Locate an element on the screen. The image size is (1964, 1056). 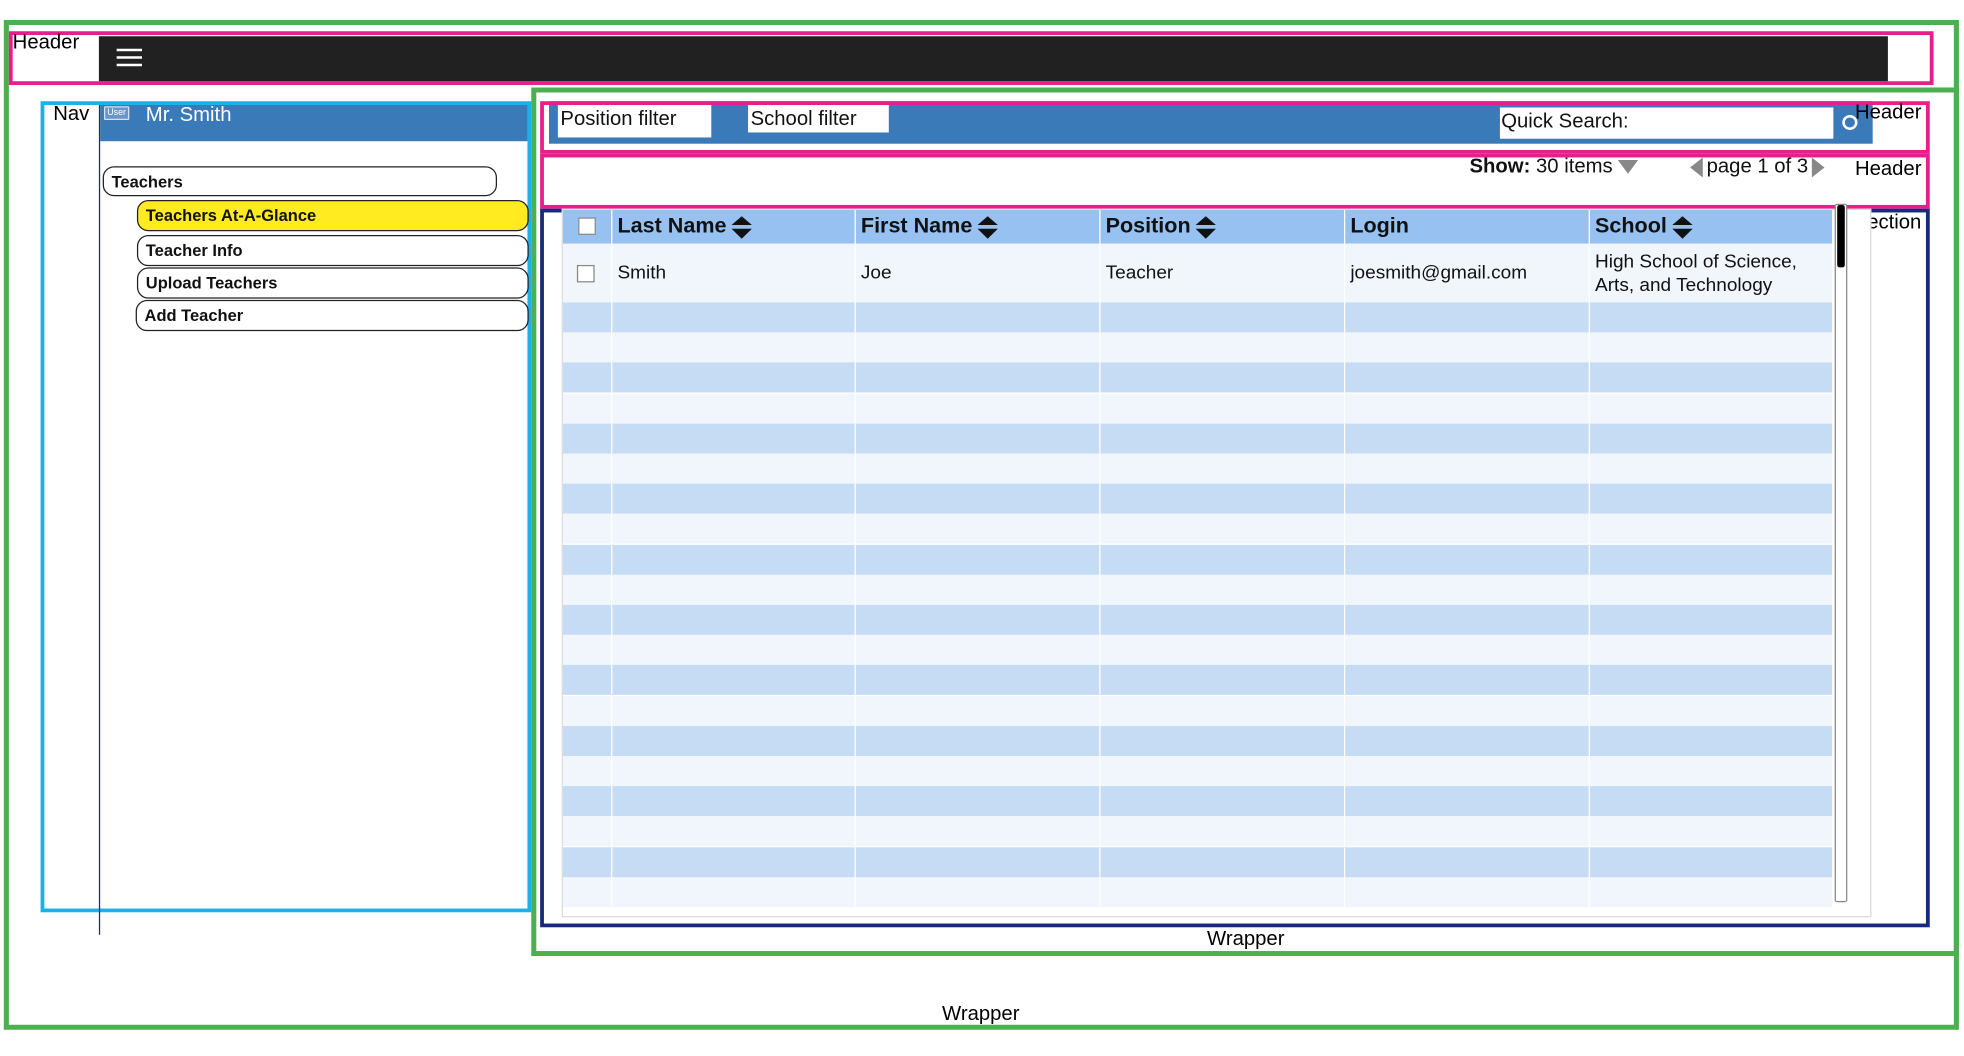
nav-item-add-teacher: Add Teacher is located at coordinates (332, 315).